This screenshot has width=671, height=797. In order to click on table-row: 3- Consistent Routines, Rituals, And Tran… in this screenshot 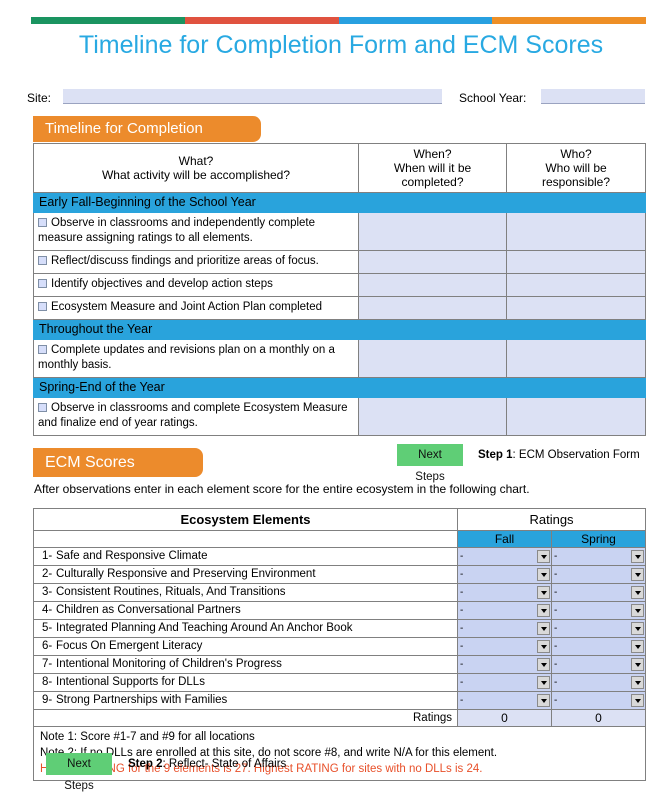, I will do `click(340, 592)`.